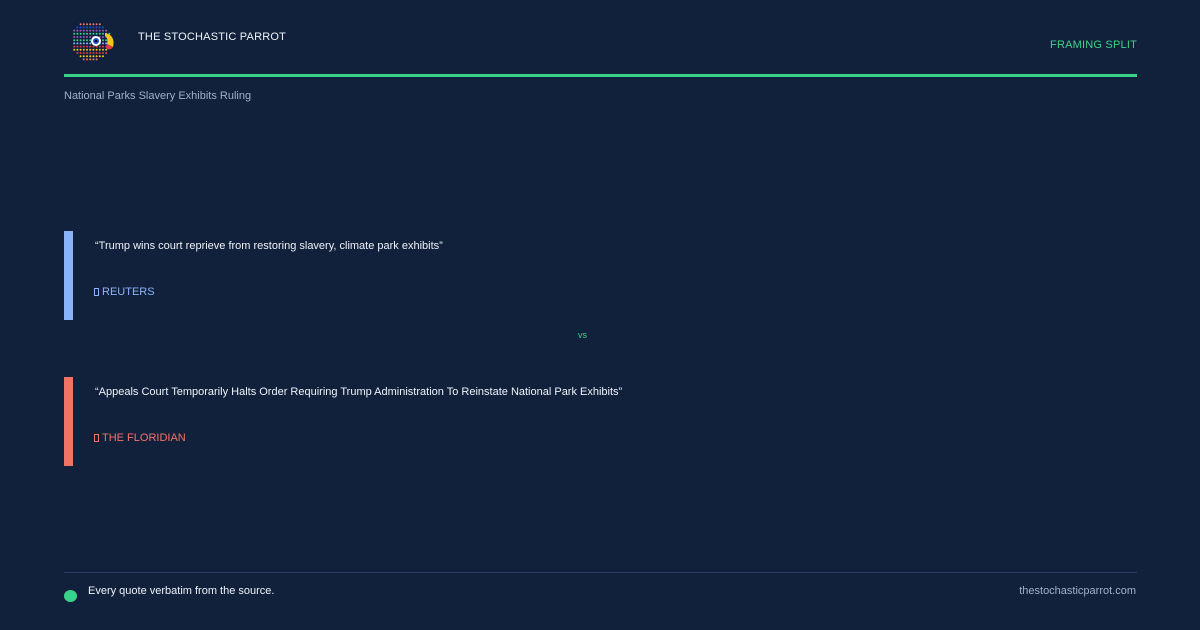 The width and height of the screenshot is (1200, 630). What do you see at coordinates (212, 37) in the screenshot?
I see `brand-name: THE STOCHASTIC PARROT` at bounding box center [212, 37].